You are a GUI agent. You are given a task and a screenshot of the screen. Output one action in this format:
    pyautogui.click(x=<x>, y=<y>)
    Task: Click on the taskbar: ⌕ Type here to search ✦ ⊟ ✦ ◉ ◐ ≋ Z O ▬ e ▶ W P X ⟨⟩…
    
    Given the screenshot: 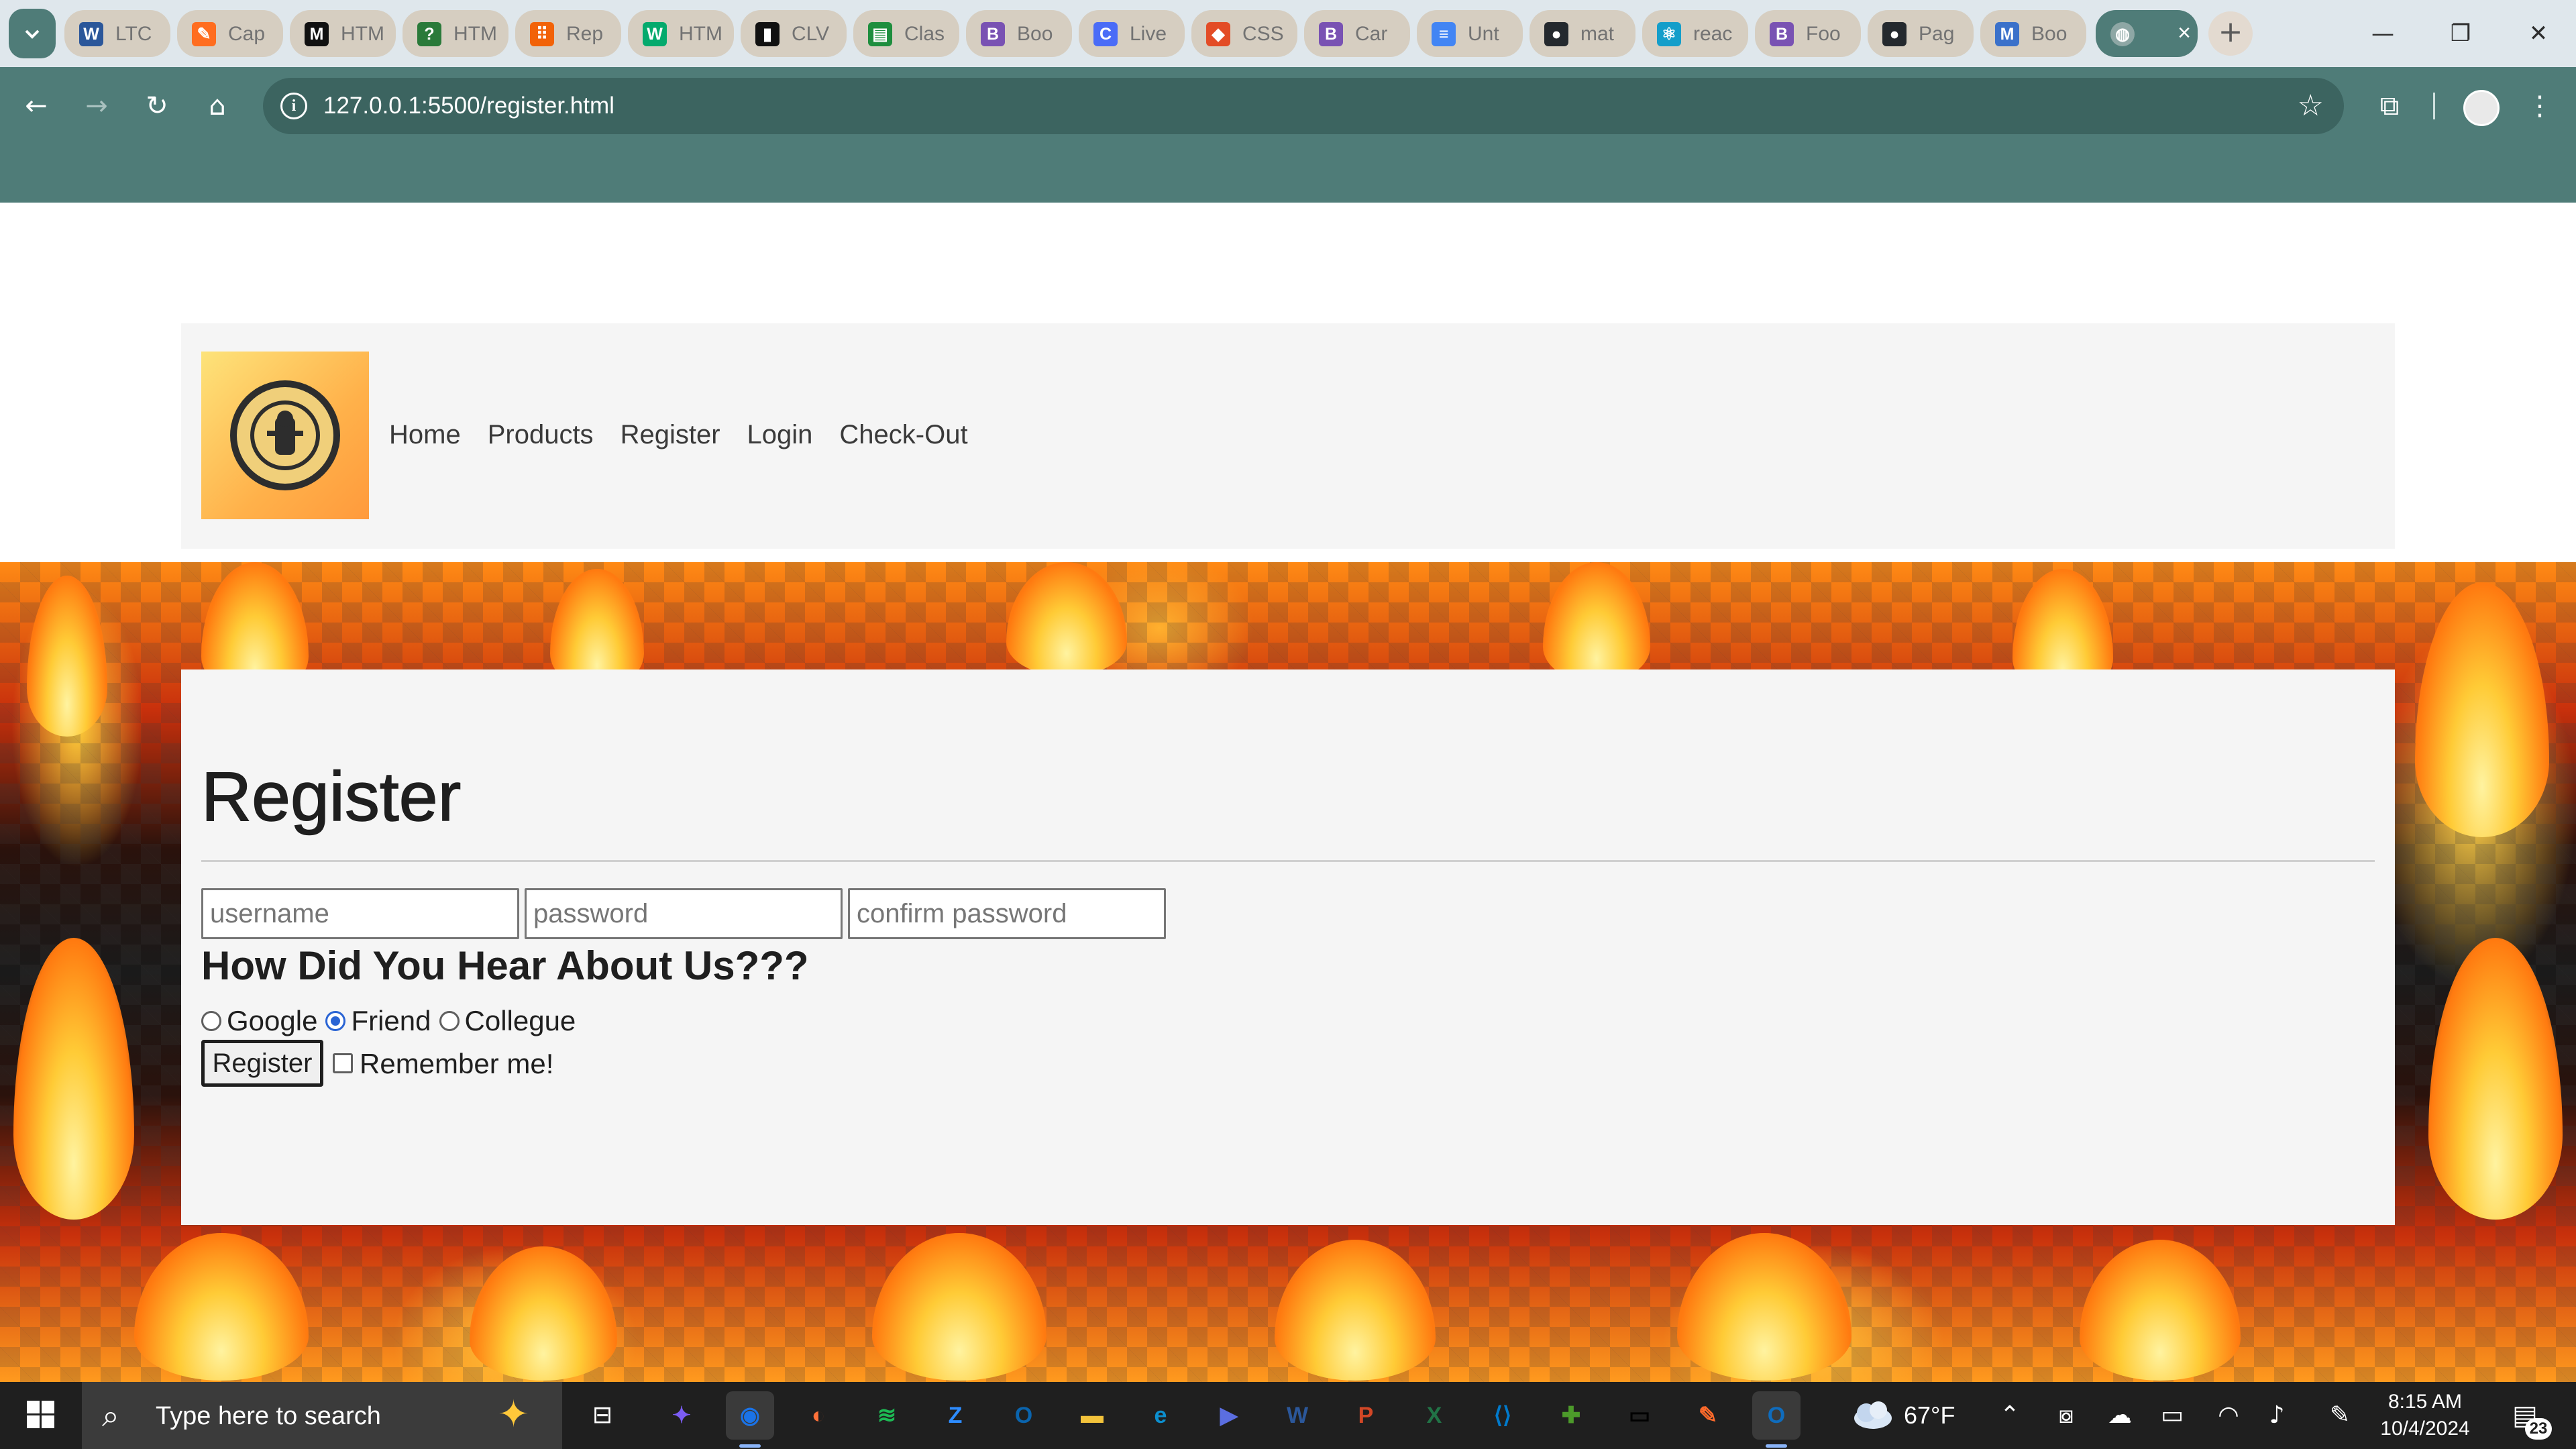 What is the action you would take?
    pyautogui.click(x=1288, y=1415)
    